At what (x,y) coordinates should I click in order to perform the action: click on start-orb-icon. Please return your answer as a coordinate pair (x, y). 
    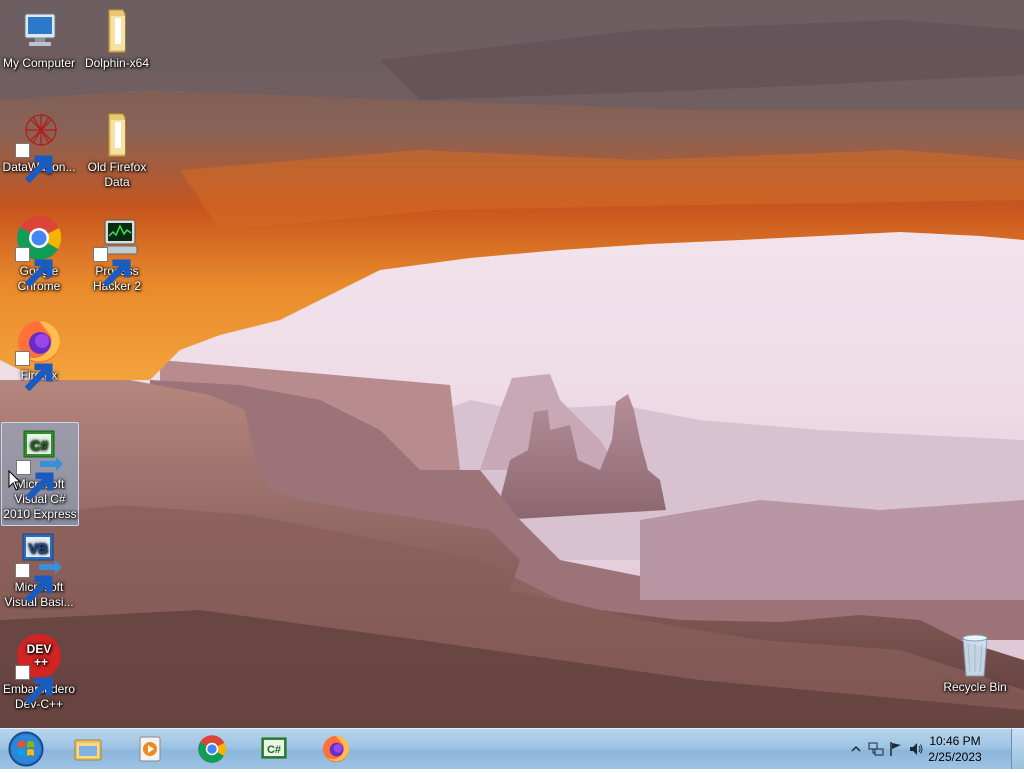
    Looking at the image, I should click on (26, 749).